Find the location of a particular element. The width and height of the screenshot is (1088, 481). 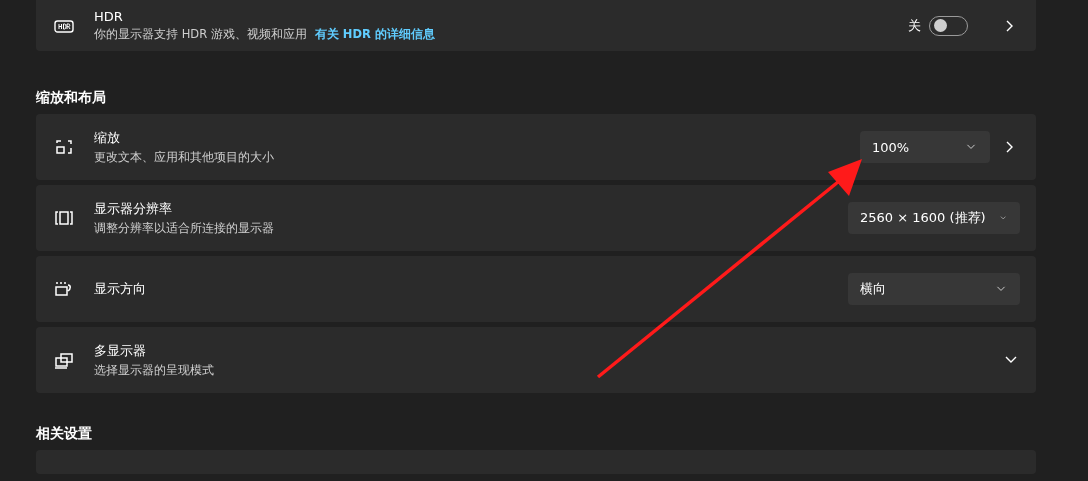

dropdown: 横向 is located at coordinates (934, 289).